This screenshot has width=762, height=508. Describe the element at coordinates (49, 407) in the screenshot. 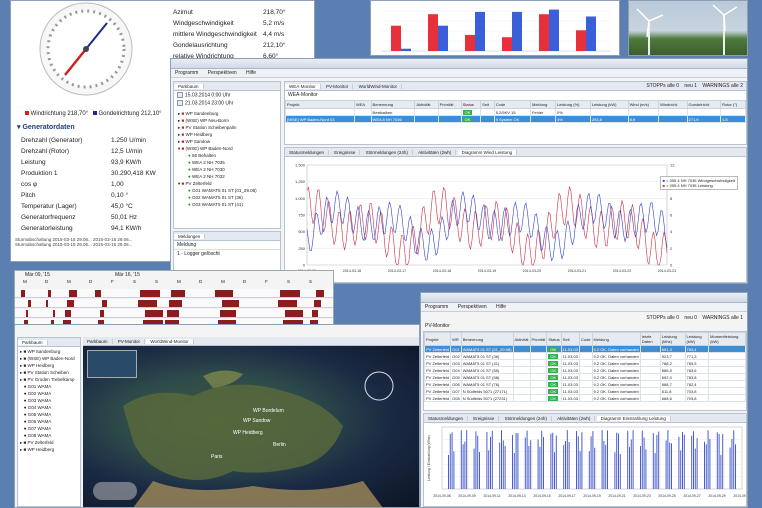

I see `tree-item: ● G04 WAMA` at that location.